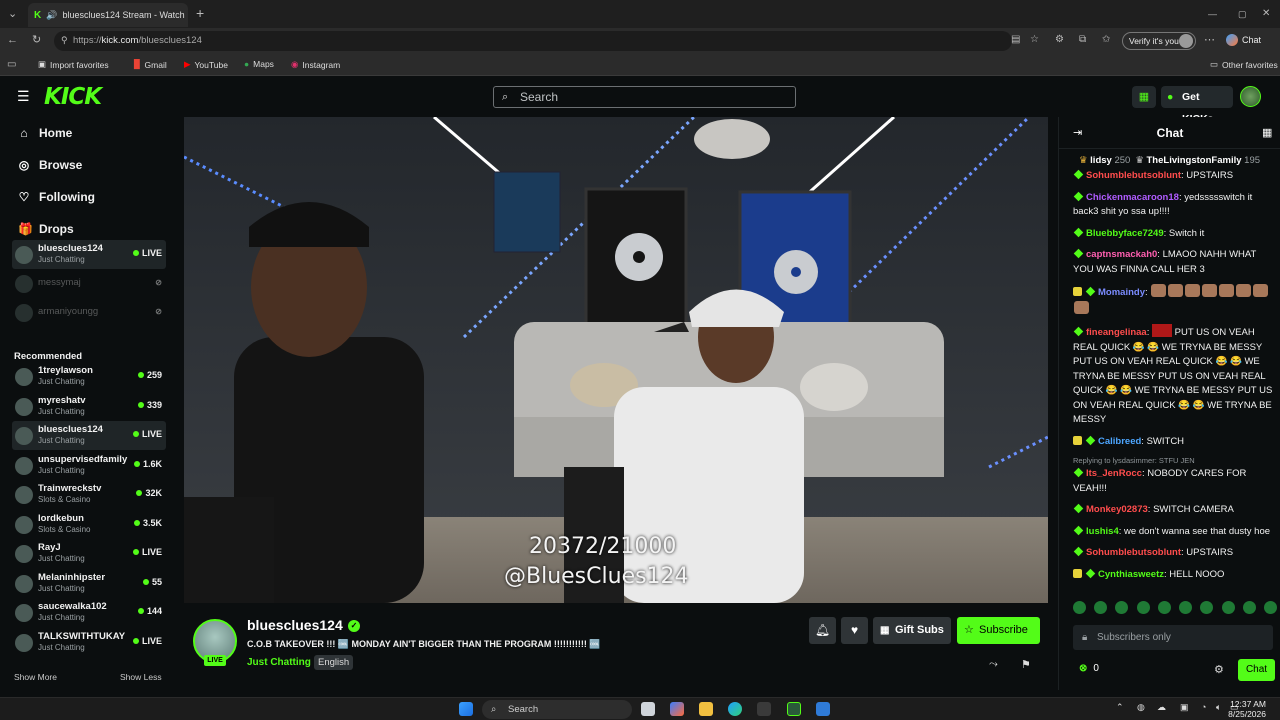 This screenshot has height=720, width=1280. I want to click on kicks-balance: ⊗ 0, so click(1089, 668).